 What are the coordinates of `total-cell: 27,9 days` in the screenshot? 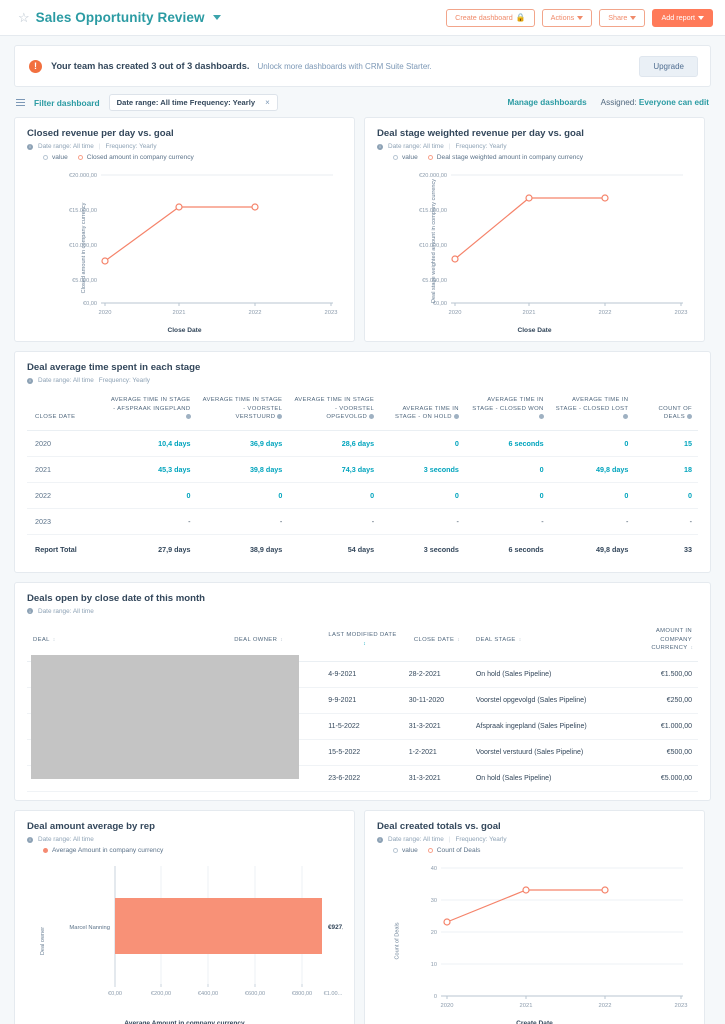 It's located at (150, 548).